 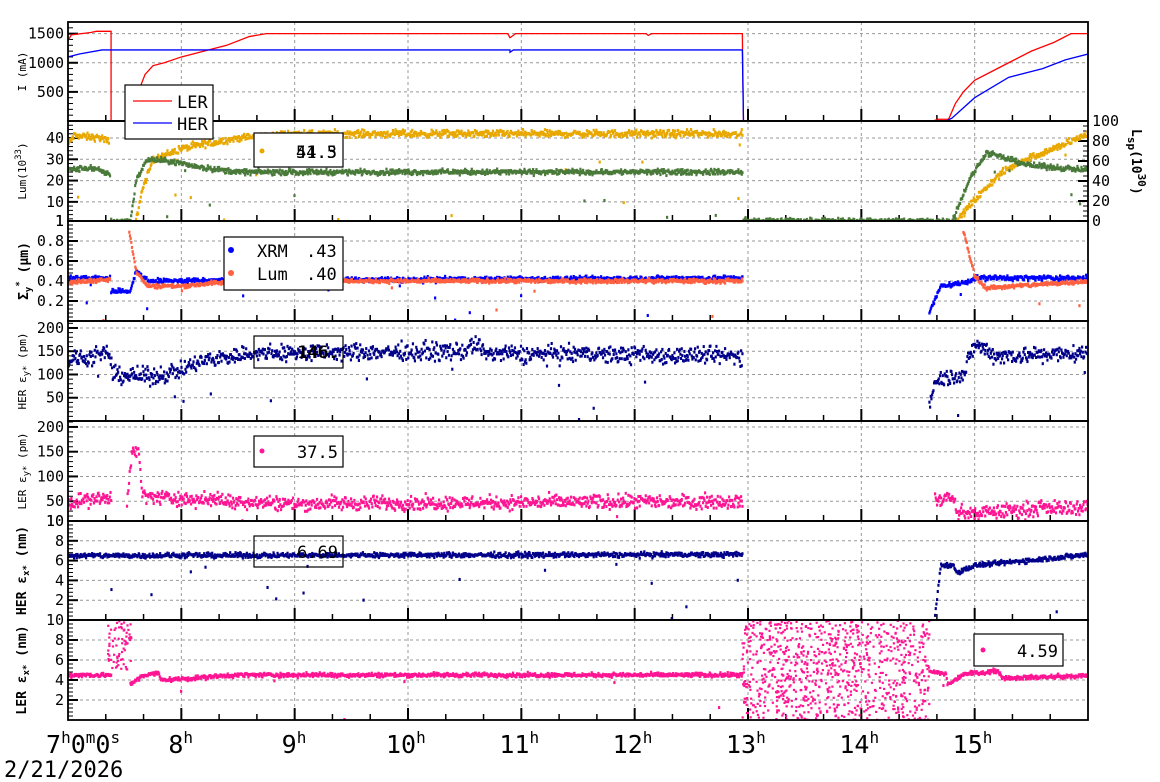 What do you see at coordinates (50, 241) in the screenshot?
I see `y-tick-label: 0.8` at bounding box center [50, 241].